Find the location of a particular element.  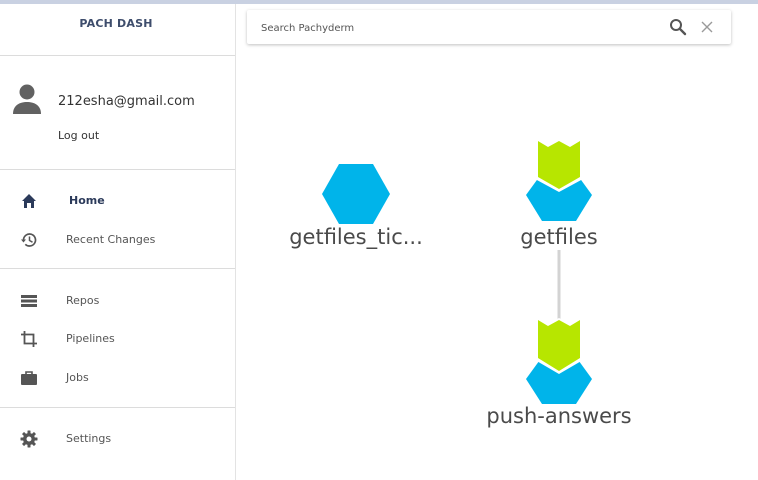

list-icon is located at coordinates (29, 301).